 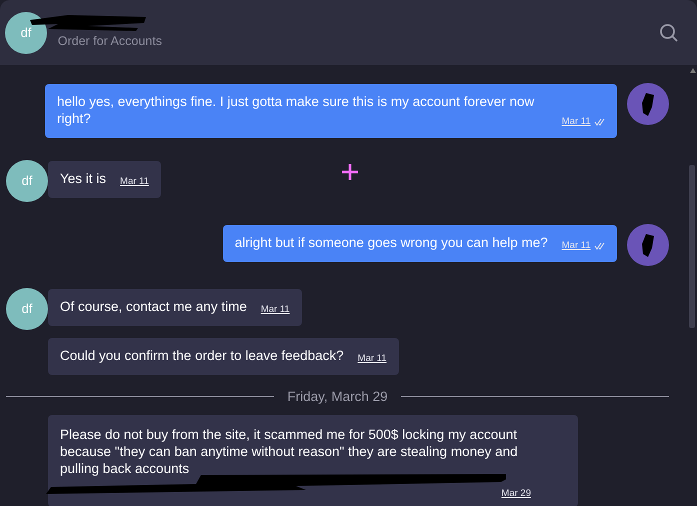 What do you see at coordinates (516, 494) in the screenshot?
I see `message-time: Mar 29` at bounding box center [516, 494].